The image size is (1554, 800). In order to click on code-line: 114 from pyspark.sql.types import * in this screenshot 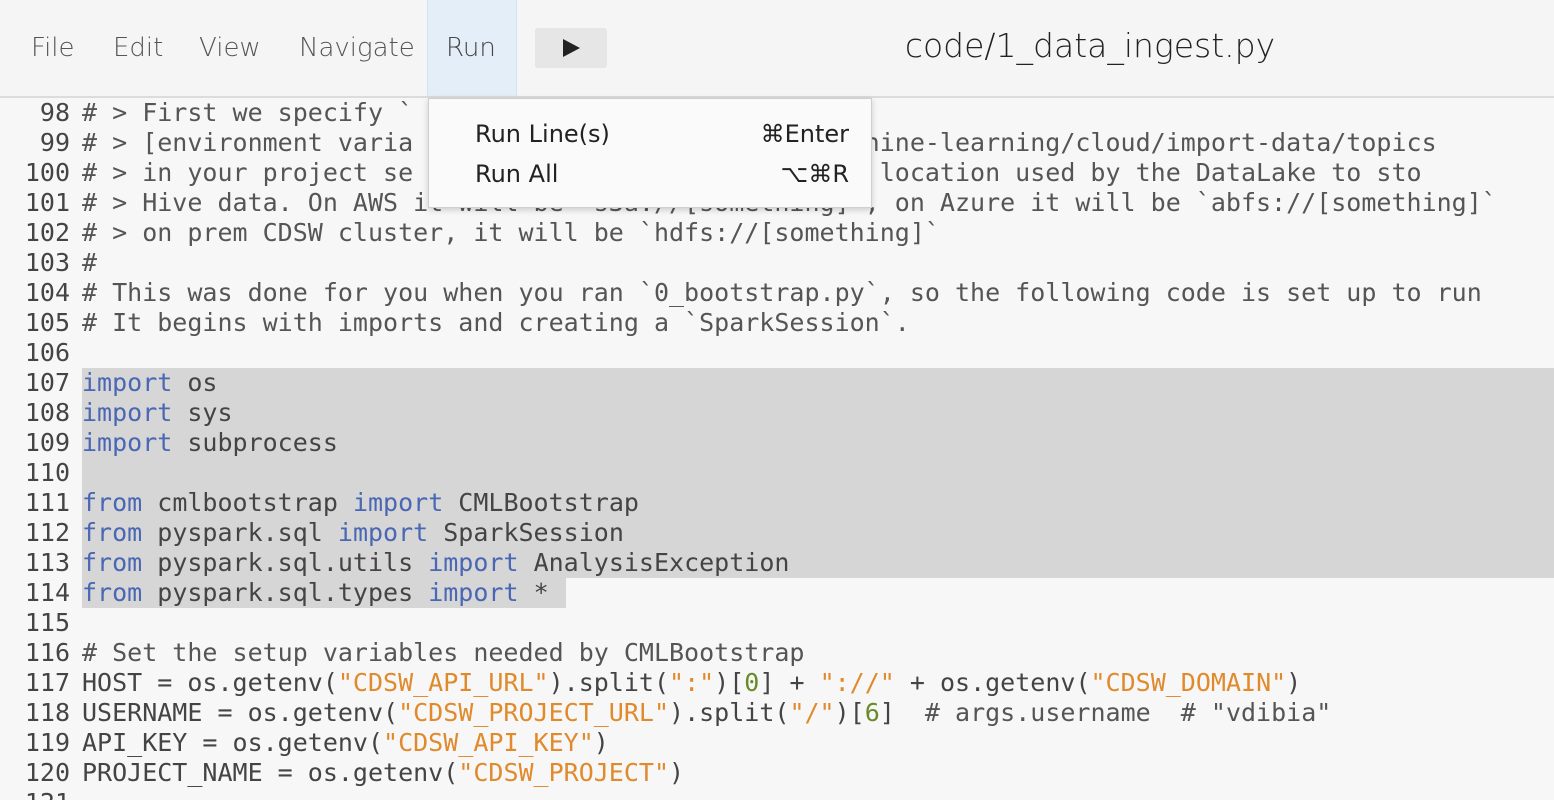, I will do `click(777, 593)`.